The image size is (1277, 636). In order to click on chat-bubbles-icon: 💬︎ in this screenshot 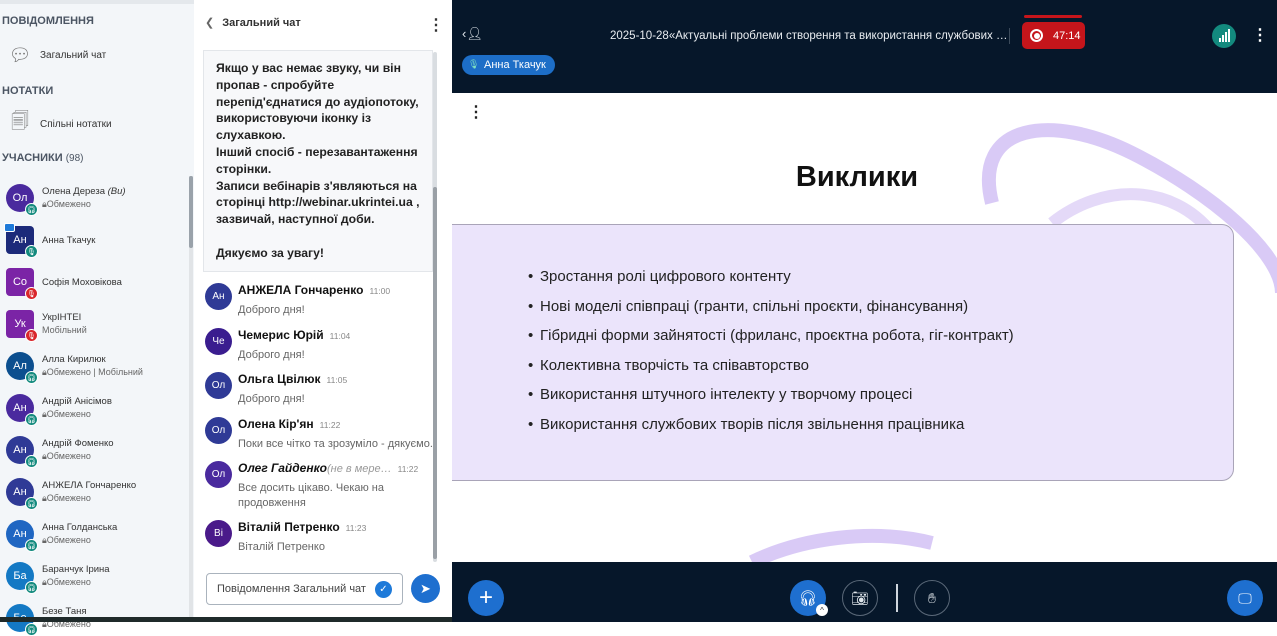, I will do `click(20, 54)`.